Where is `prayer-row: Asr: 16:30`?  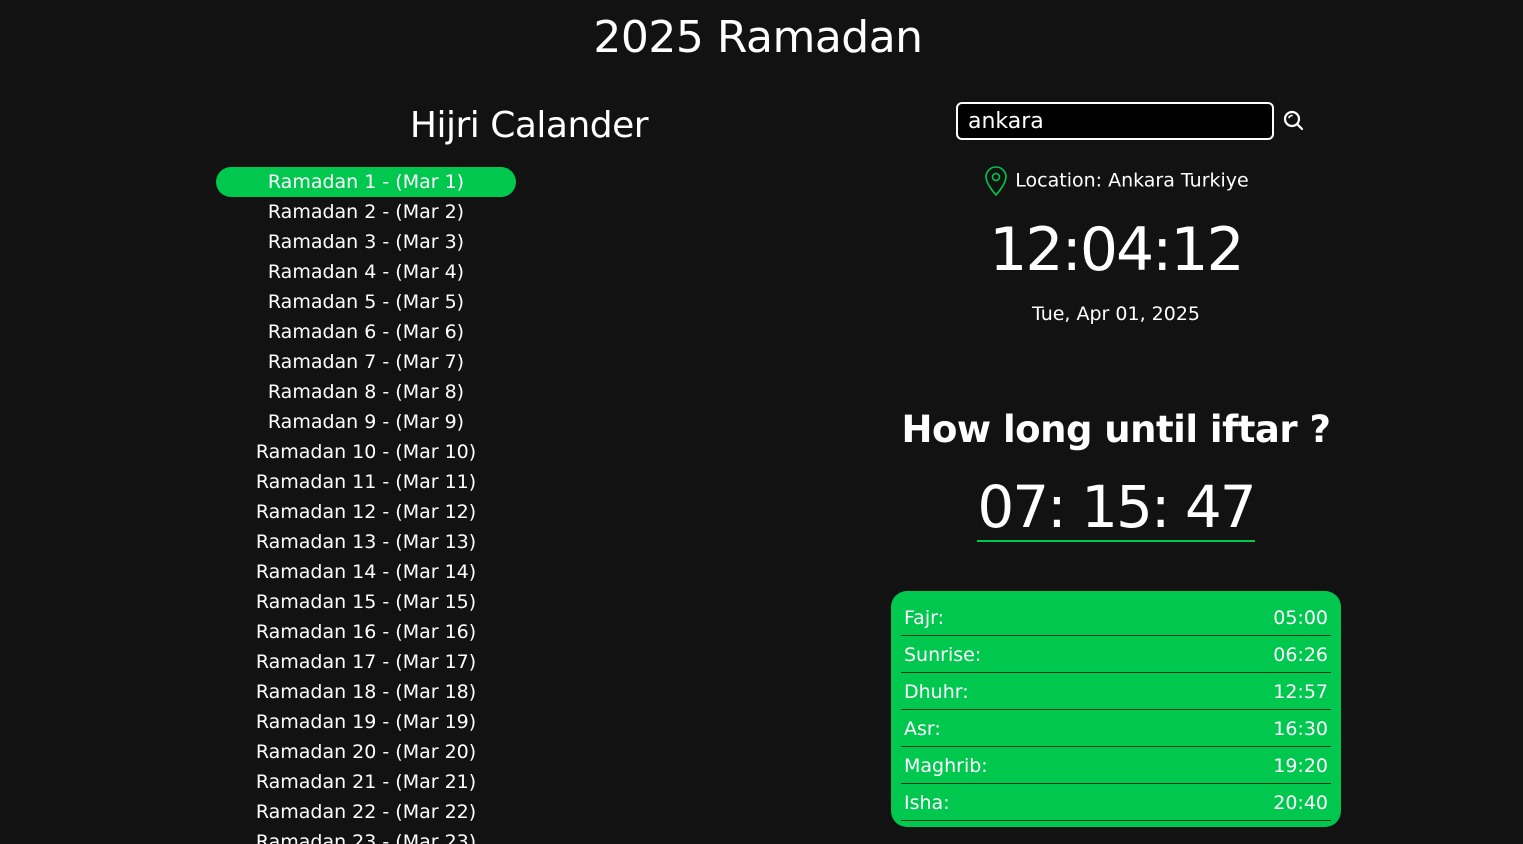
prayer-row: Asr: 16:30 is located at coordinates (1116, 729).